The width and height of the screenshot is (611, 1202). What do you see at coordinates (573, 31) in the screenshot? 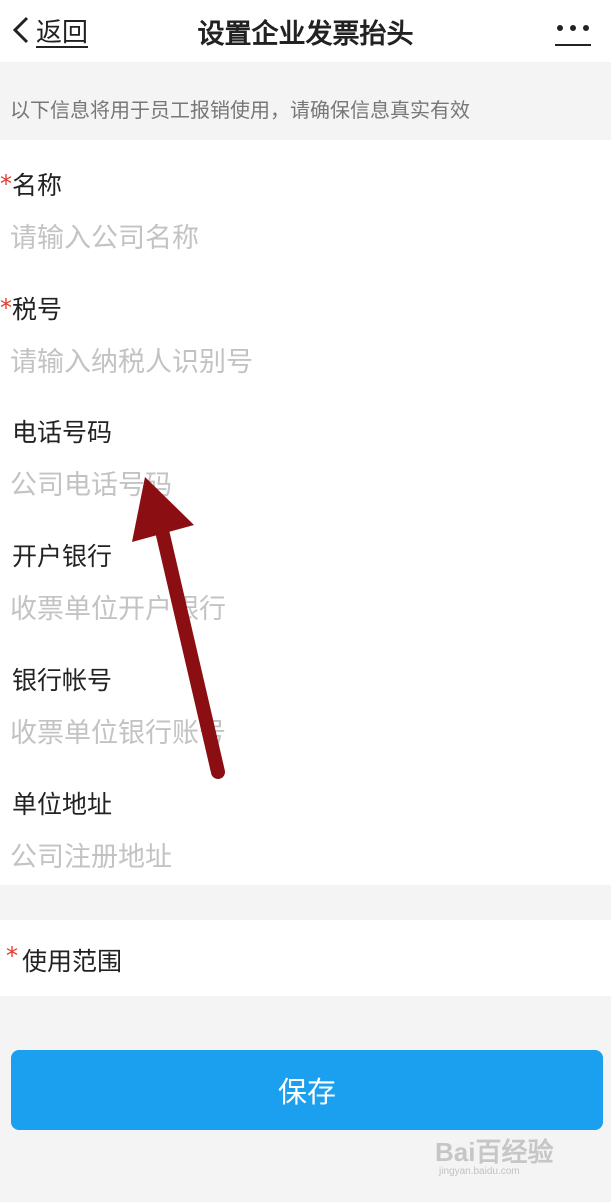
I see `more-icon` at bounding box center [573, 31].